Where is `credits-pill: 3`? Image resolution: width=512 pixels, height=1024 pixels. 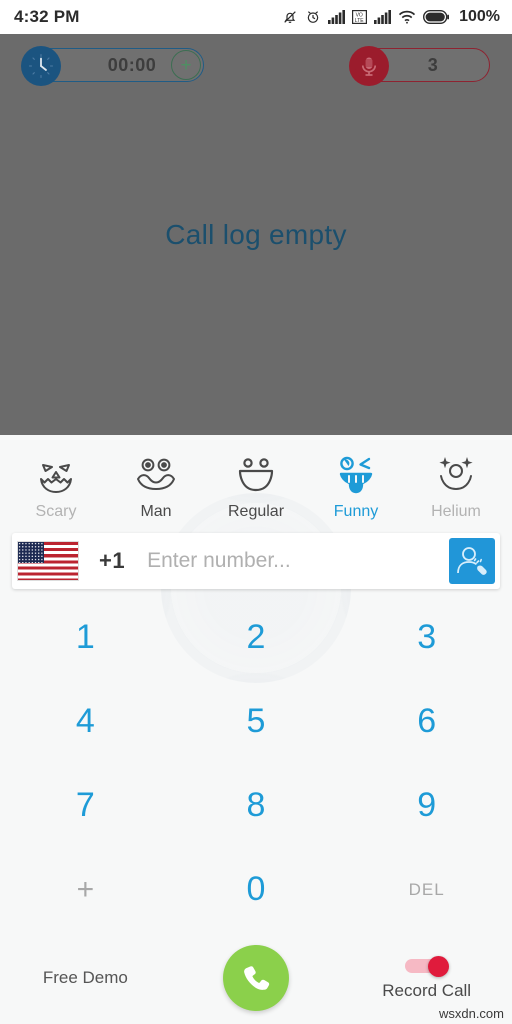
credits-pill: 3 is located at coordinates (419, 66).